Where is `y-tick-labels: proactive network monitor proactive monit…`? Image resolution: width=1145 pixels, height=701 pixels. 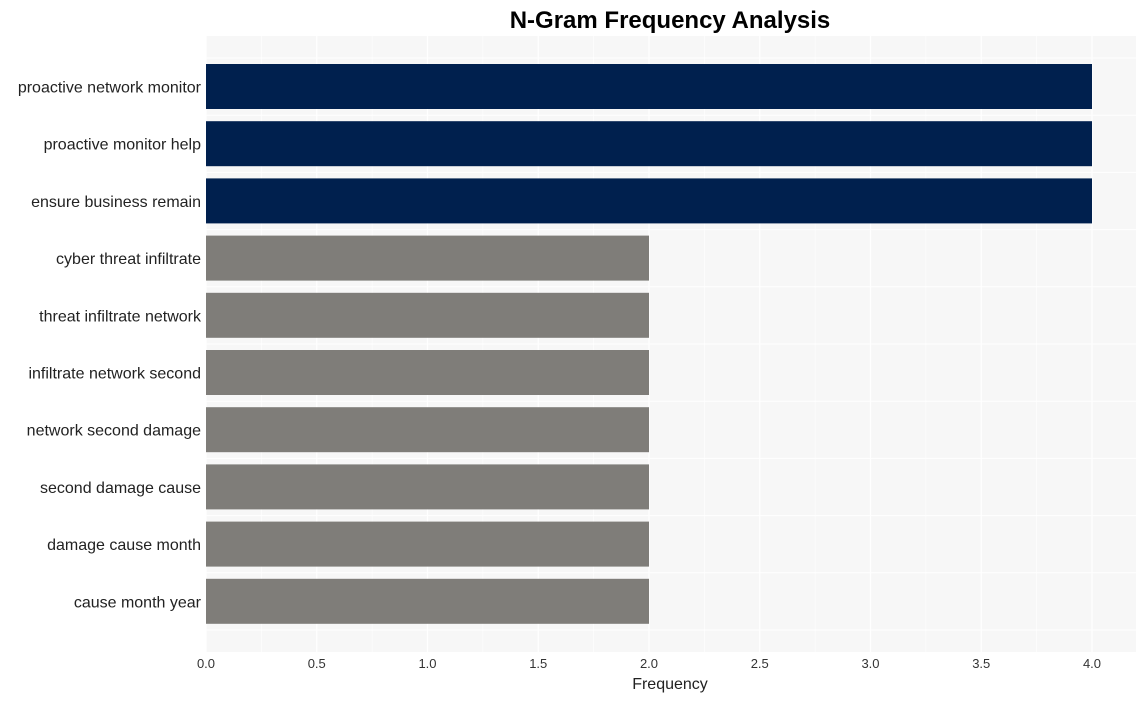
y-tick-labels: proactive network monitor proactive monit… is located at coordinates (110, 346).